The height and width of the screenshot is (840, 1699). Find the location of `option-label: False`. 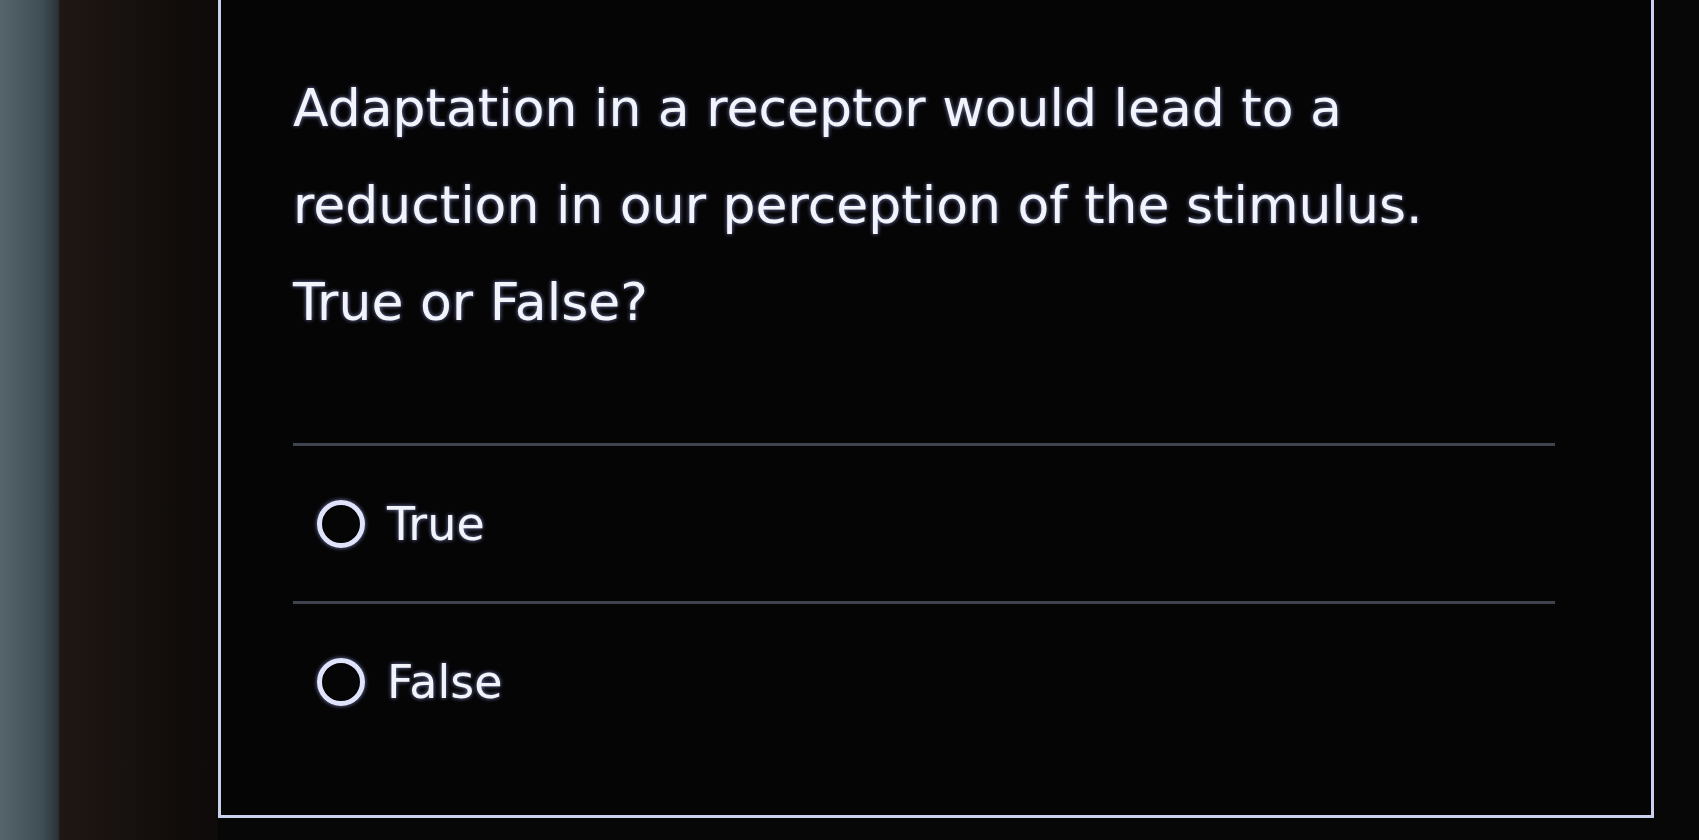

option-label: False is located at coordinates (445, 681).